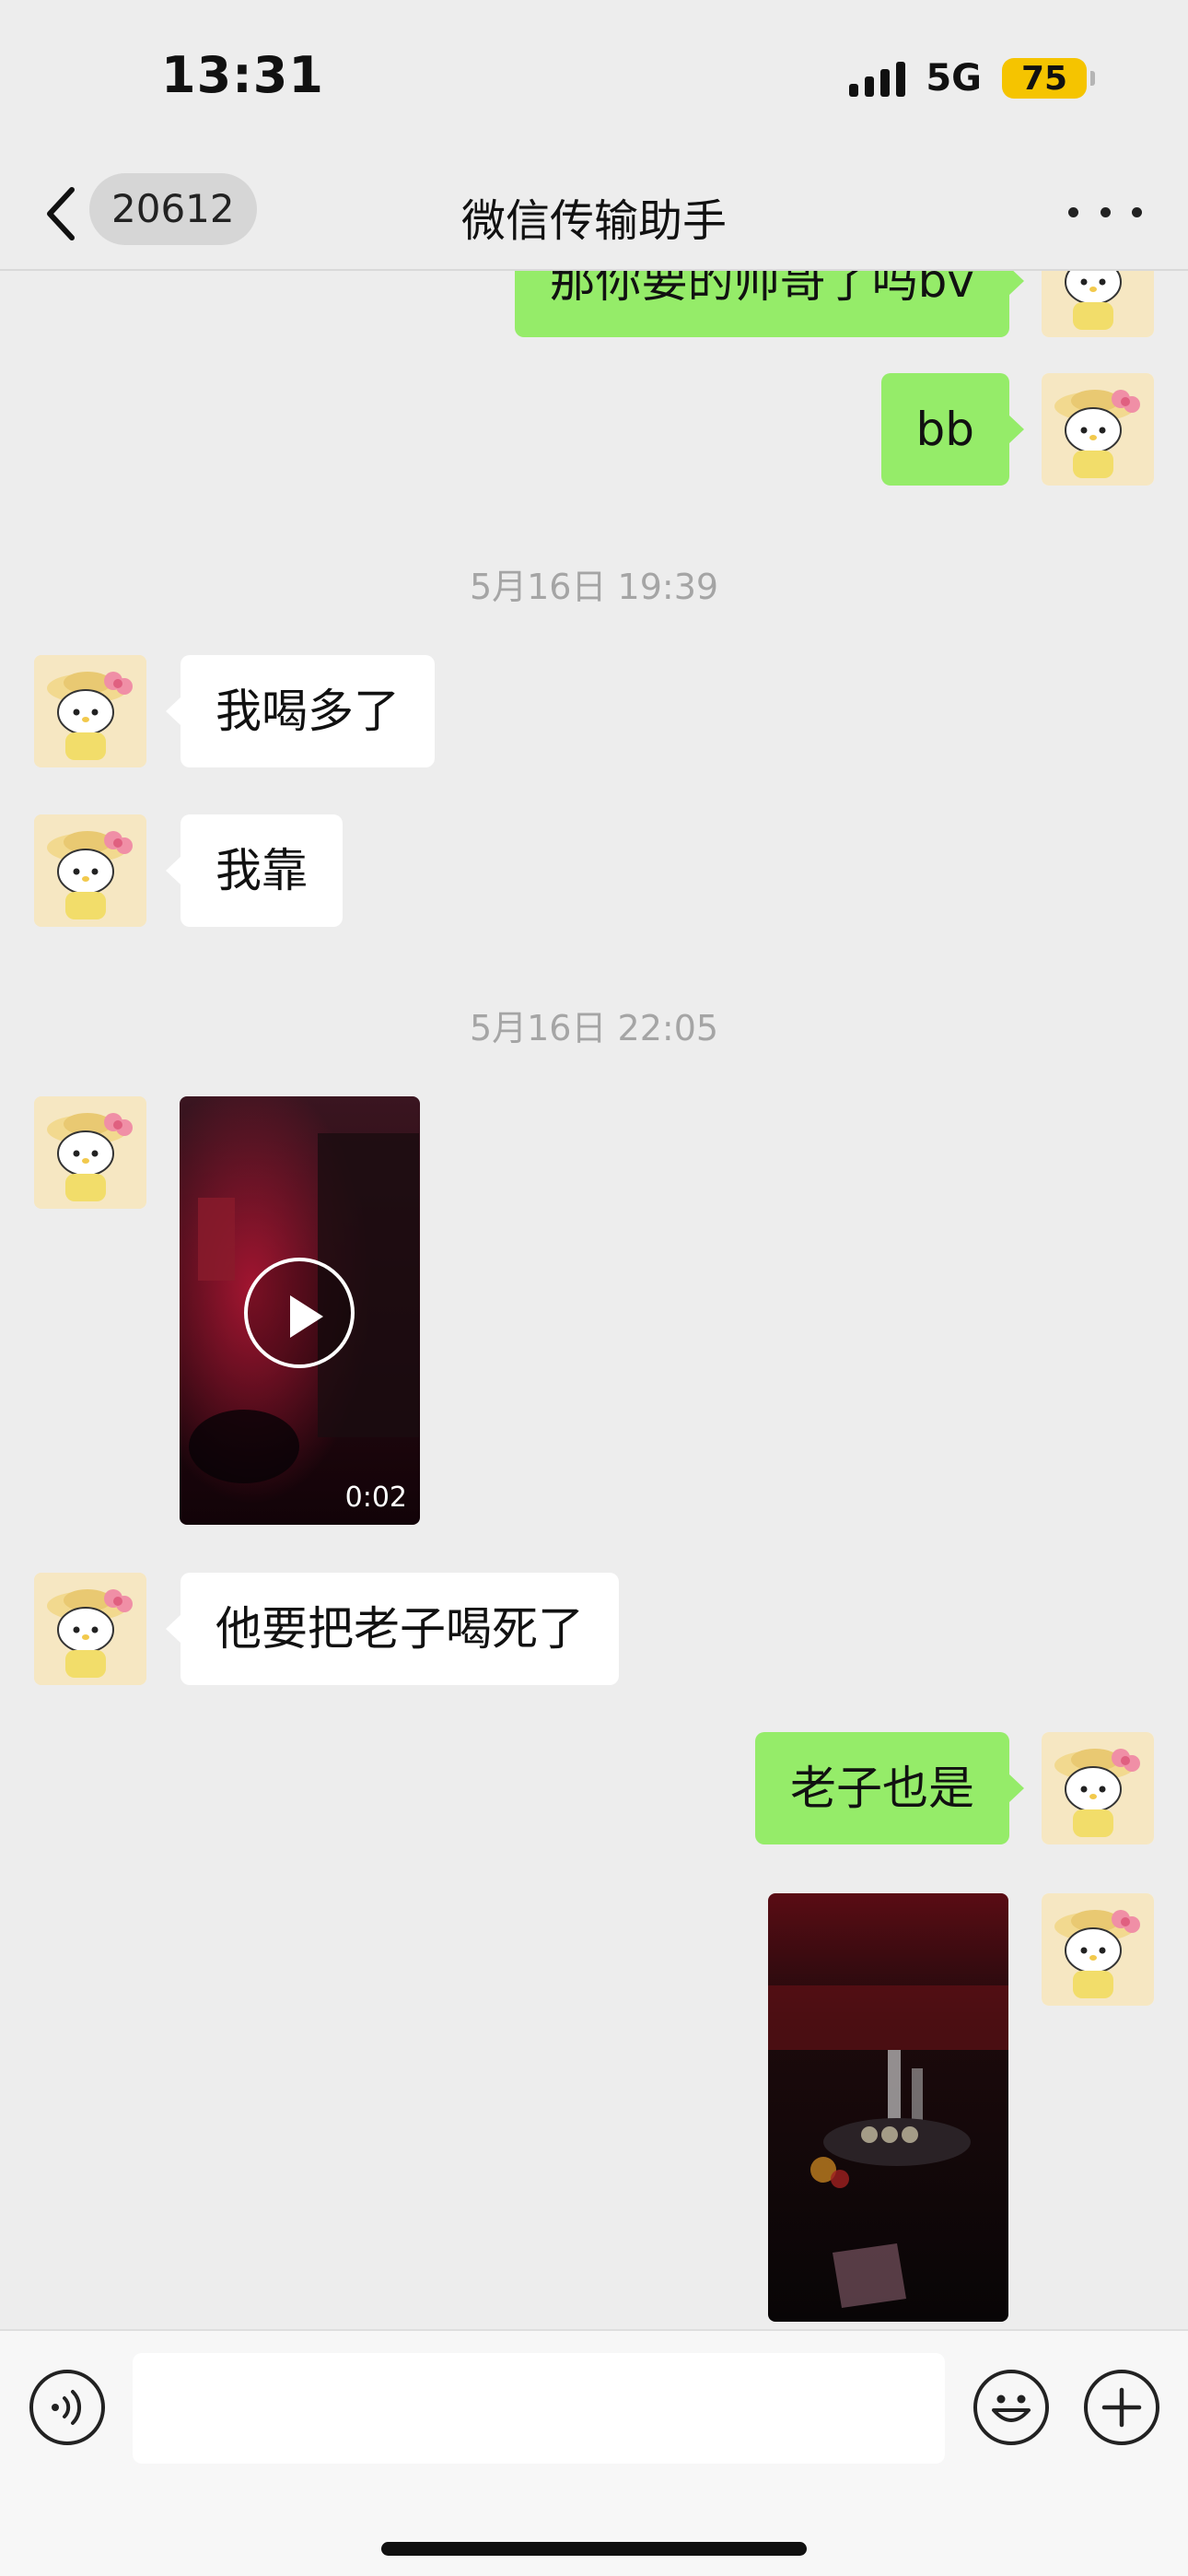 This screenshot has height=2576, width=1188. What do you see at coordinates (173, 209) in the screenshot?
I see `unread-count-badge: 20612` at bounding box center [173, 209].